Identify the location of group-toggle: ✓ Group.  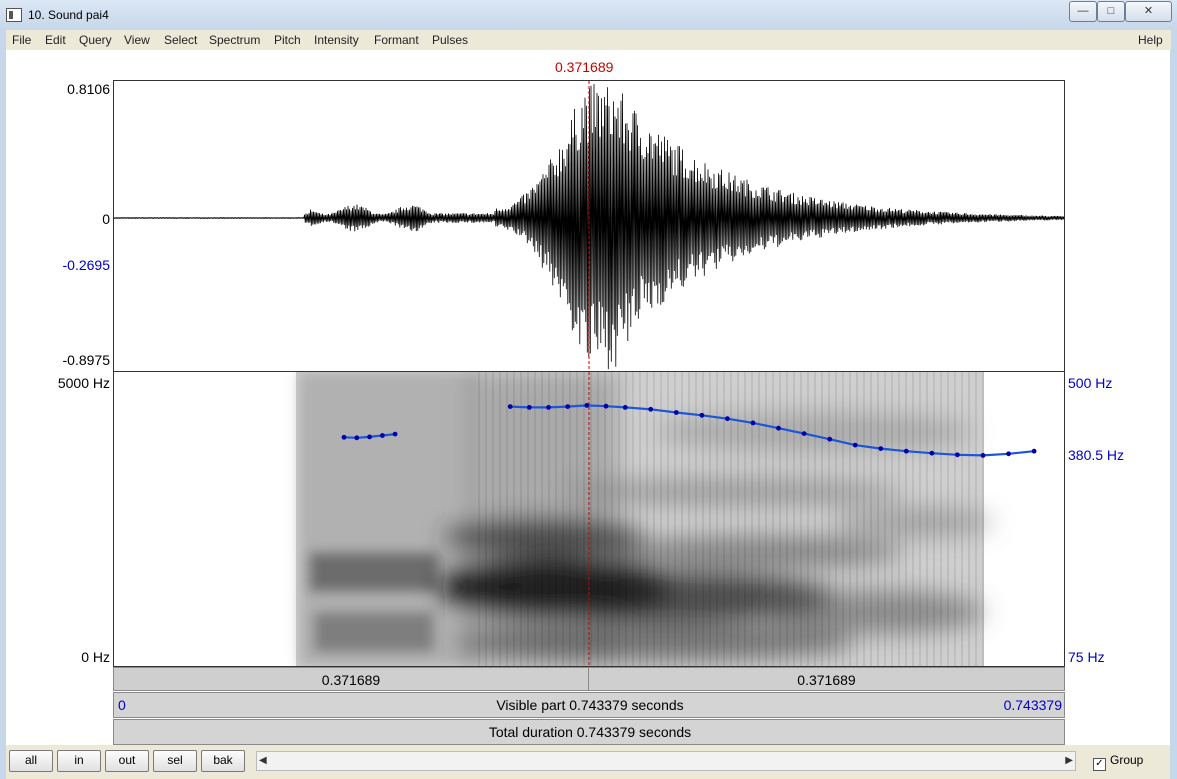
(1118, 762).